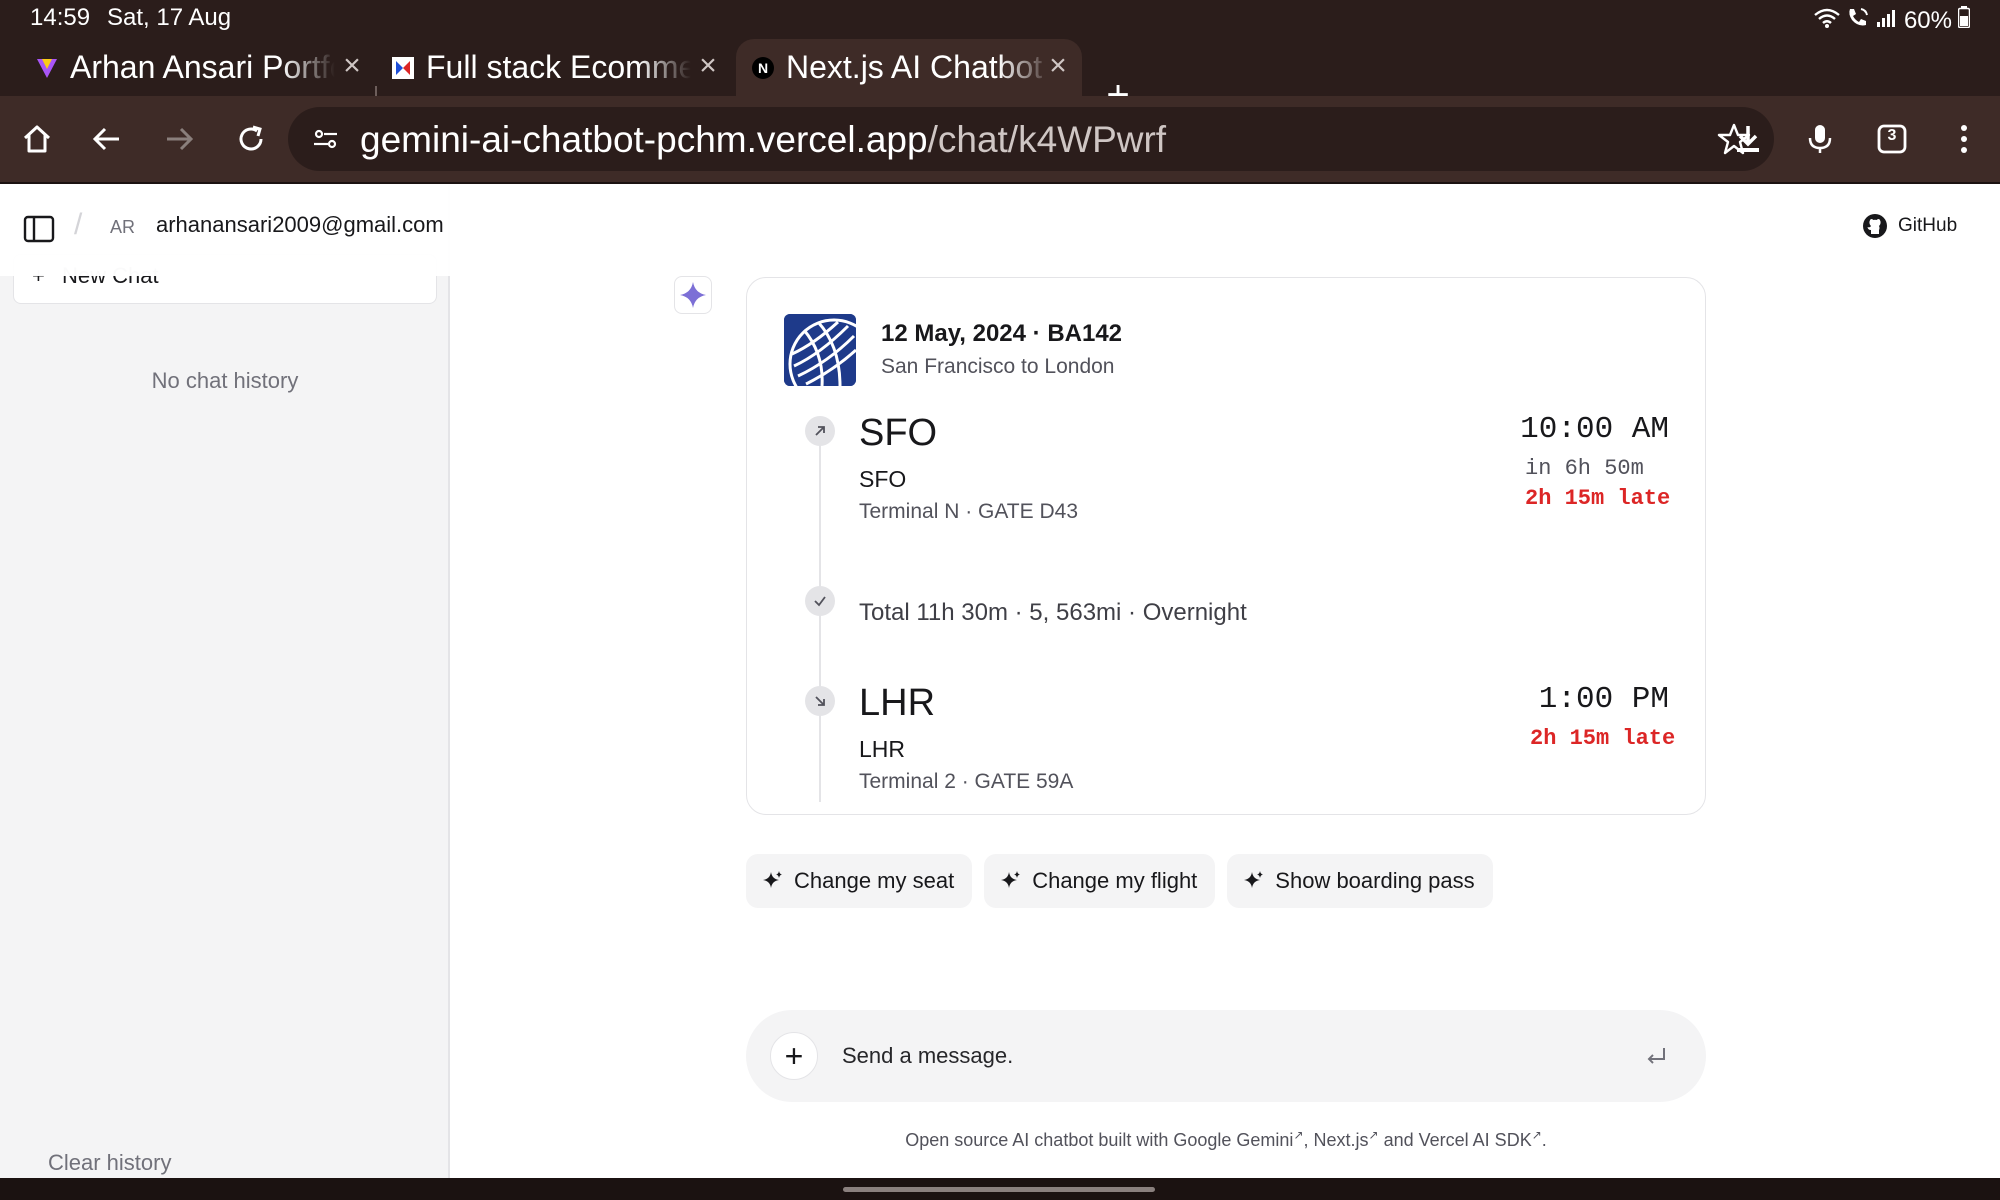 The image size is (2000, 1200). I want to click on arrow-down-right-icon, so click(820, 701).